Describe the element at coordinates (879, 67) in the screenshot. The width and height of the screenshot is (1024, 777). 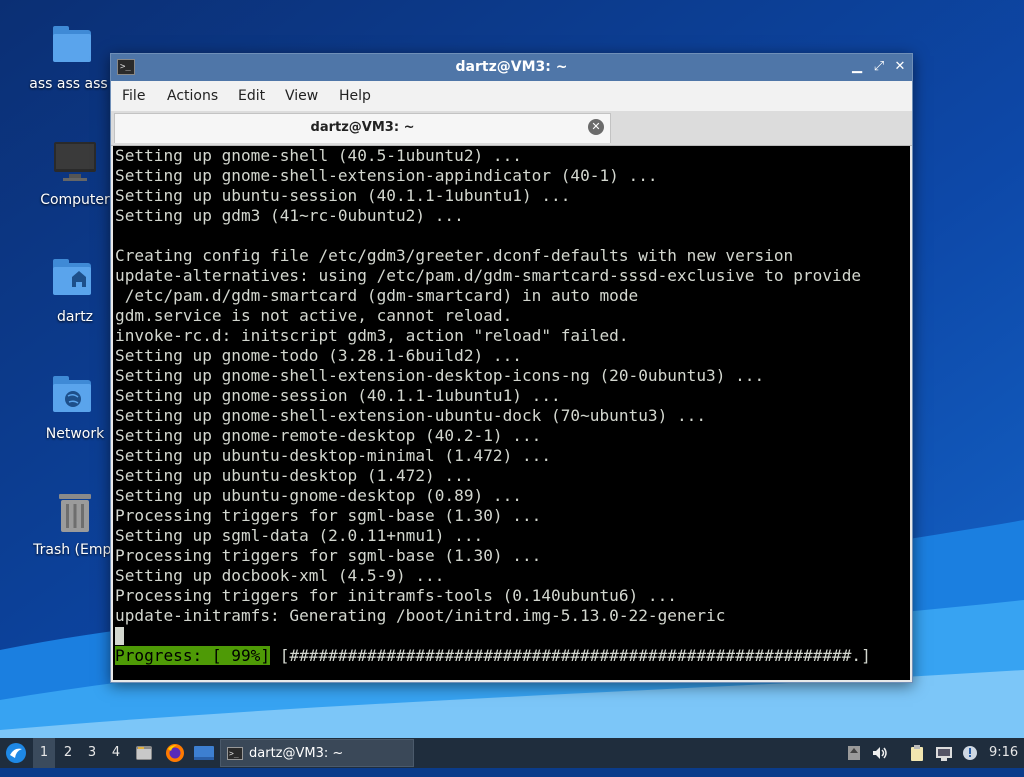
I see `maximize-button: ⤢` at that location.